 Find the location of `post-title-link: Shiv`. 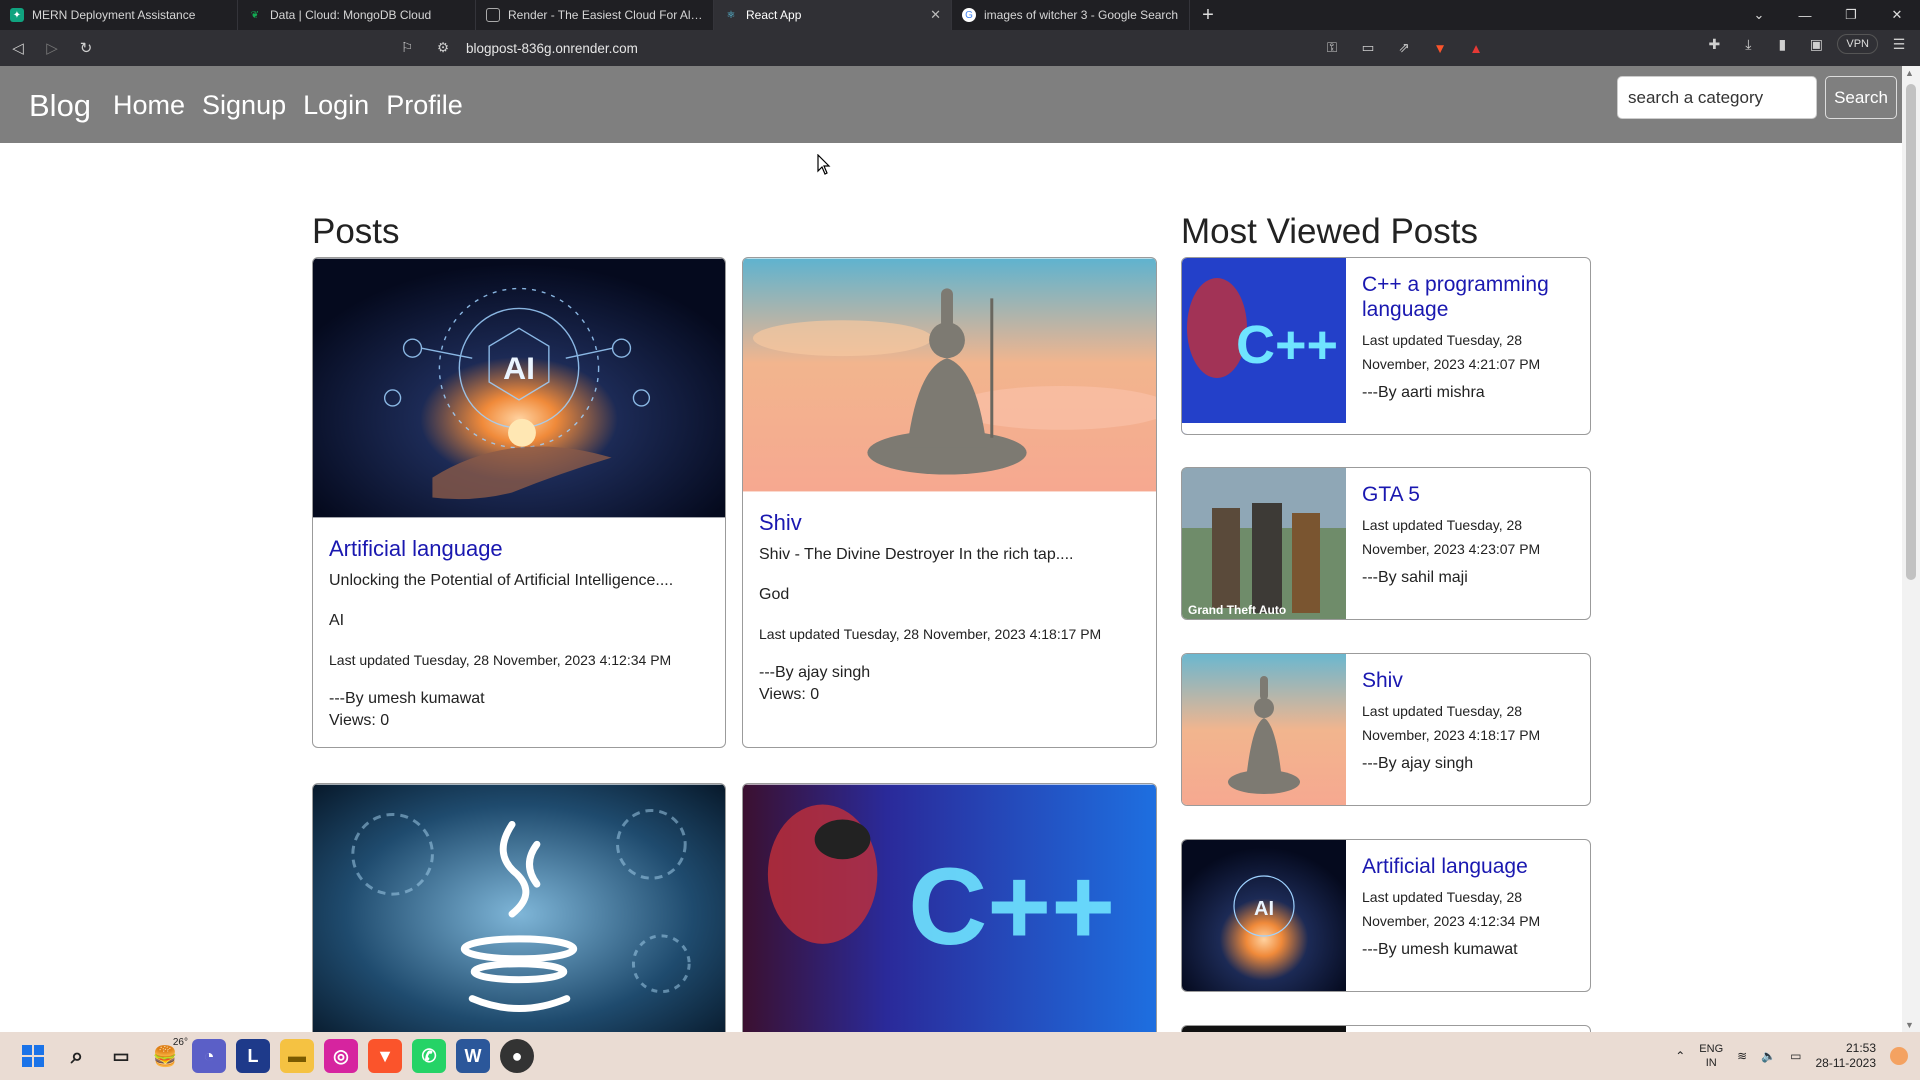

post-title-link: Shiv is located at coordinates (949, 523).